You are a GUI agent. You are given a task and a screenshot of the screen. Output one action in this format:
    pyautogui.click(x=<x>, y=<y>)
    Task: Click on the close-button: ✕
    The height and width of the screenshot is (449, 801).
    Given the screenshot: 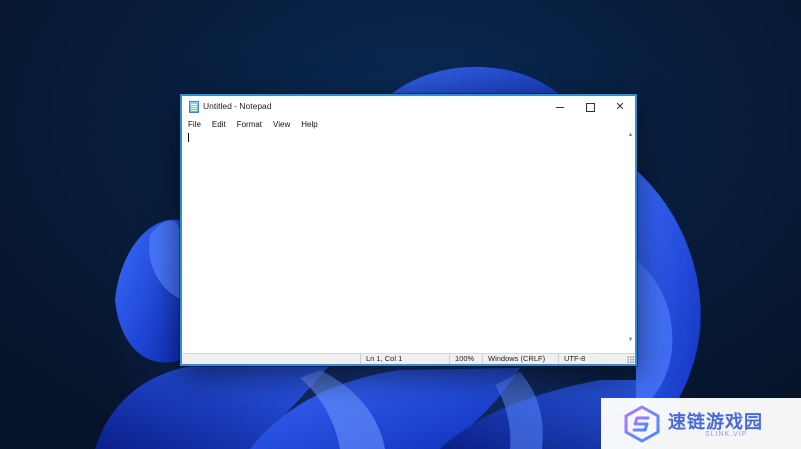 What is the action you would take?
    pyautogui.click(x=620, y=107)
    